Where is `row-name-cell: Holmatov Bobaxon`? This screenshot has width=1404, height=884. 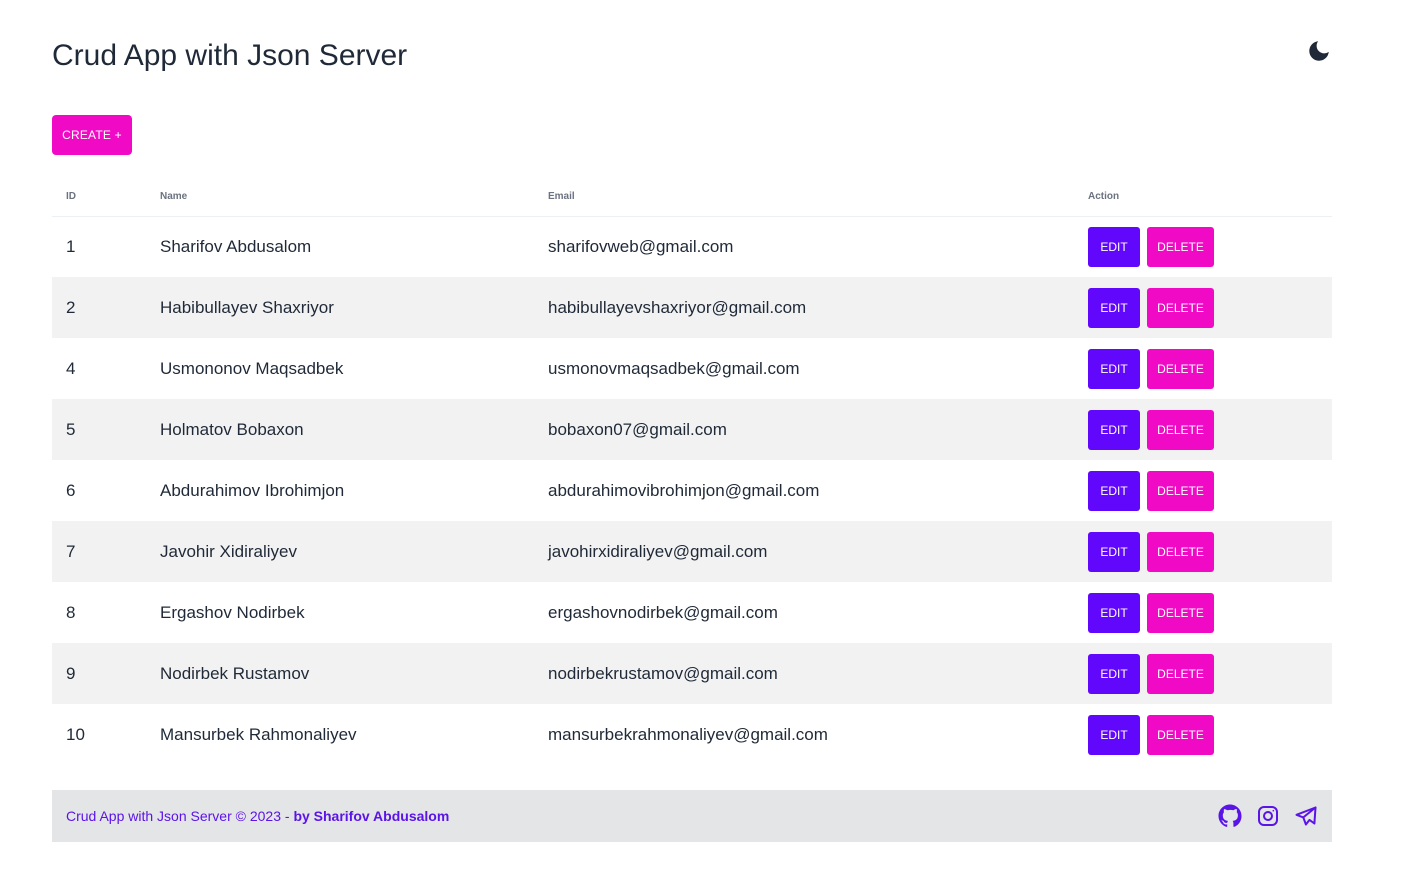 row-name-cell: Holmatov Bobaxon is located at coordinates (232, 429).